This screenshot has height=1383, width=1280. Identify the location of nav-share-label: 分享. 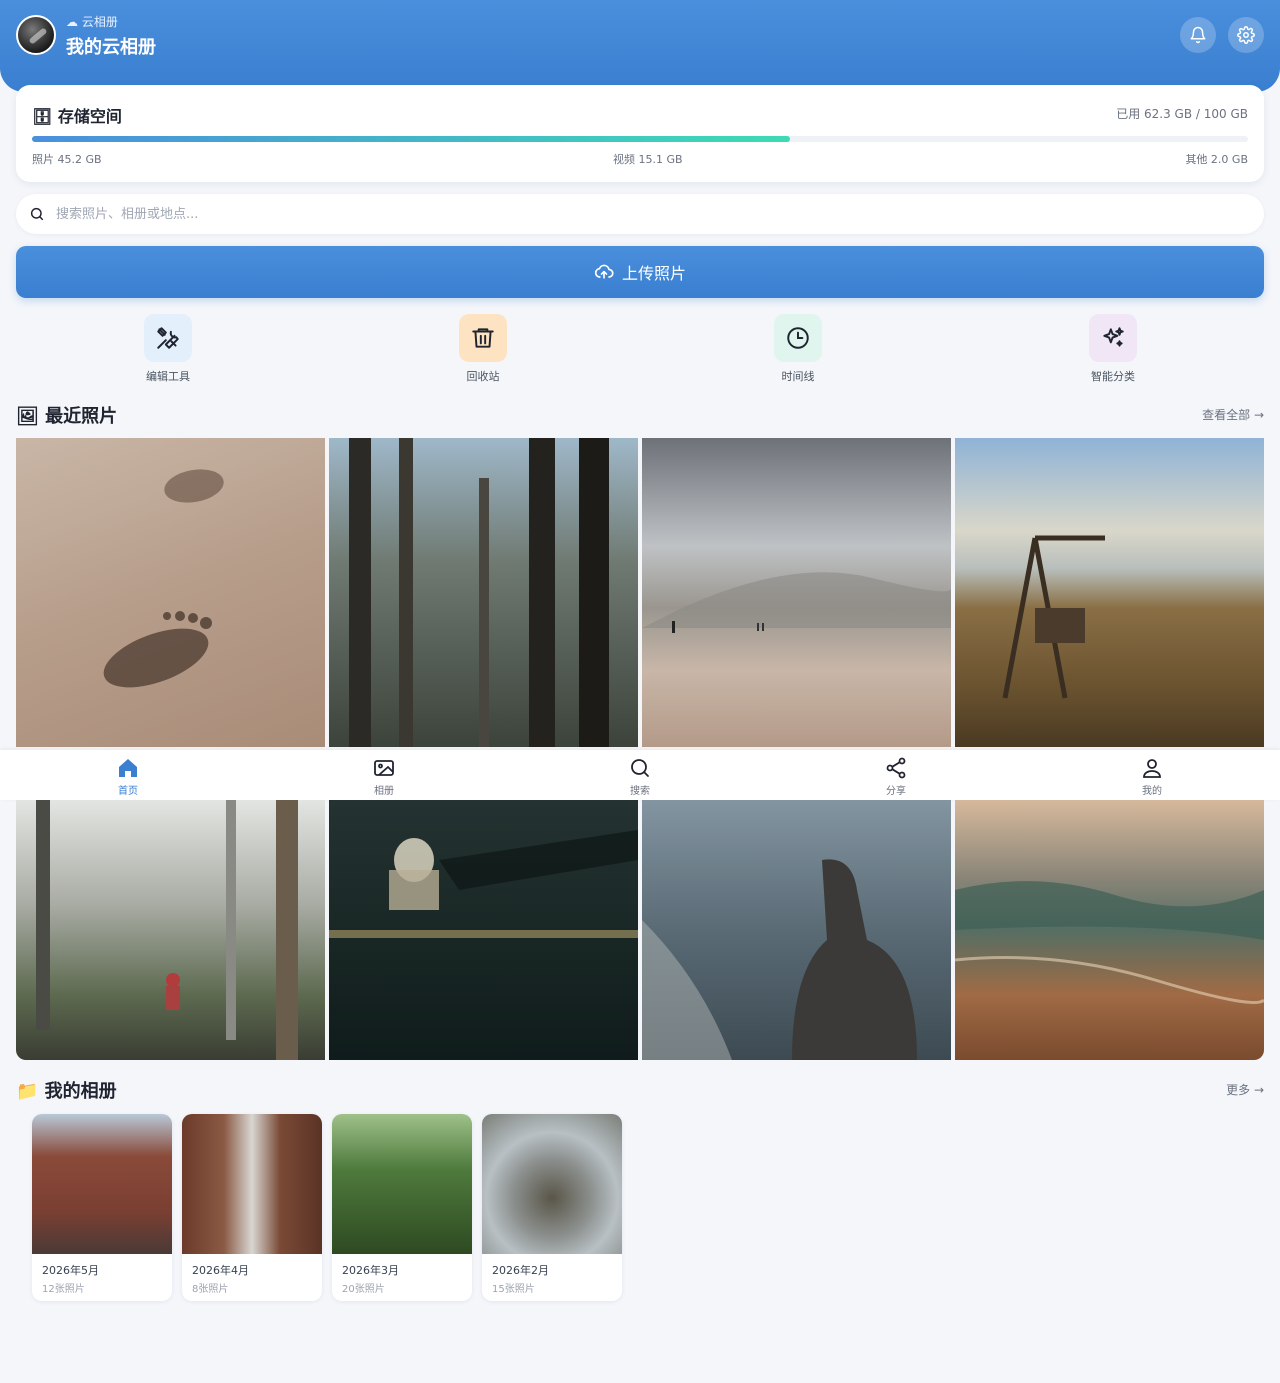
(896, 791).